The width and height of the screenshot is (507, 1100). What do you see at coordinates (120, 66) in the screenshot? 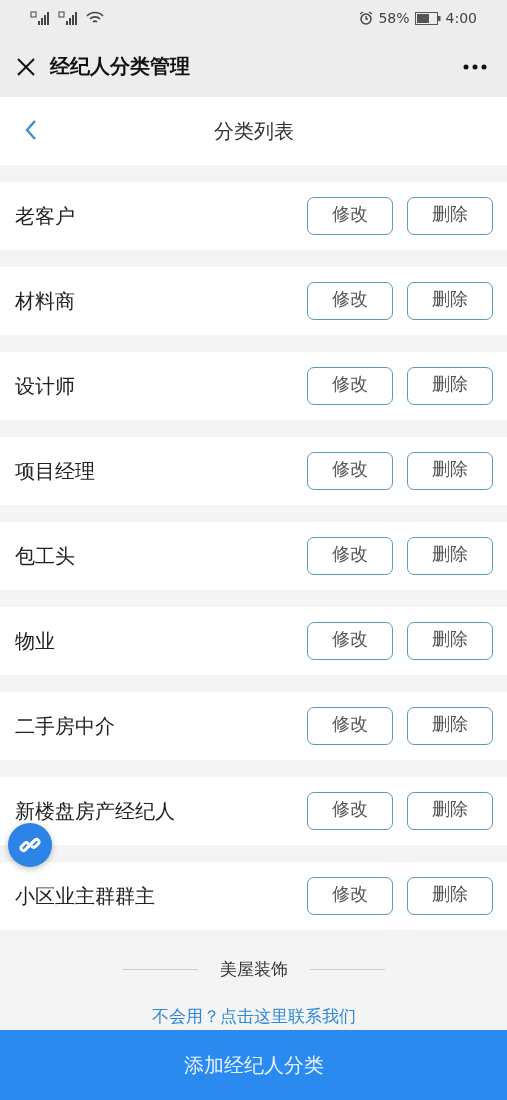
I see `page-title: 经纪人分类管理` at bounding box center [120, 66].